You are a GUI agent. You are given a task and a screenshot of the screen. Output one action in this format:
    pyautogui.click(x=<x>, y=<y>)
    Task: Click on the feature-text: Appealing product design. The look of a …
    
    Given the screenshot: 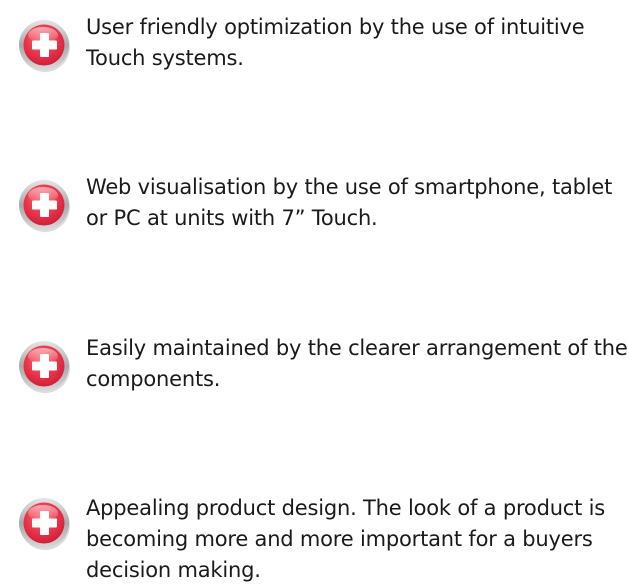 What is the action you would take?
    pyautogui.click(x=346, y=539)
    